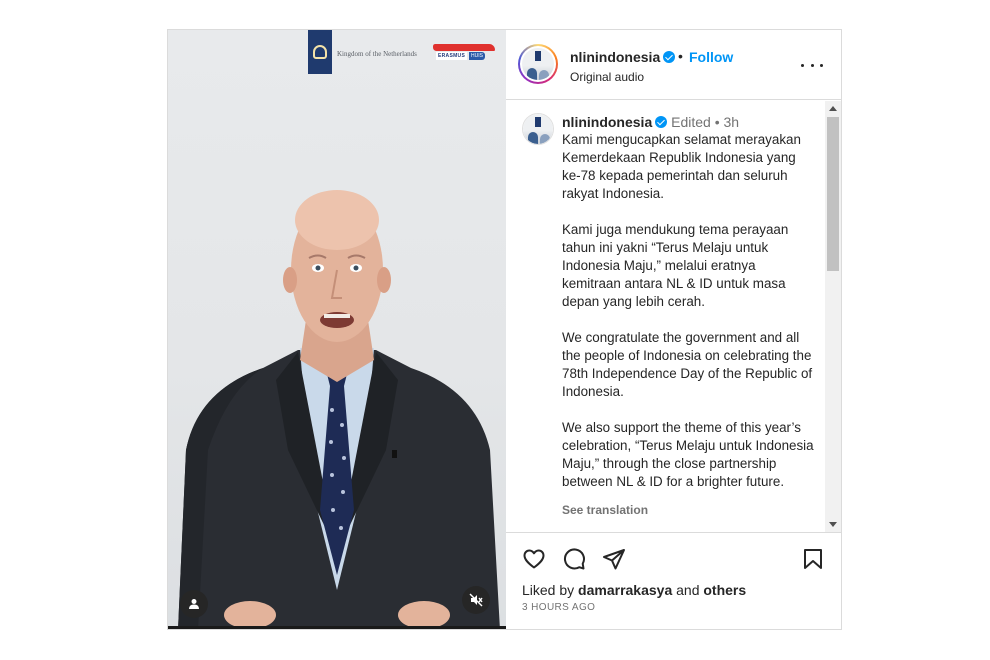  What do you see at coordinates (614, 559) in the screenshot?
I see `paper-plane-icon` at bounding box center [614, 559].